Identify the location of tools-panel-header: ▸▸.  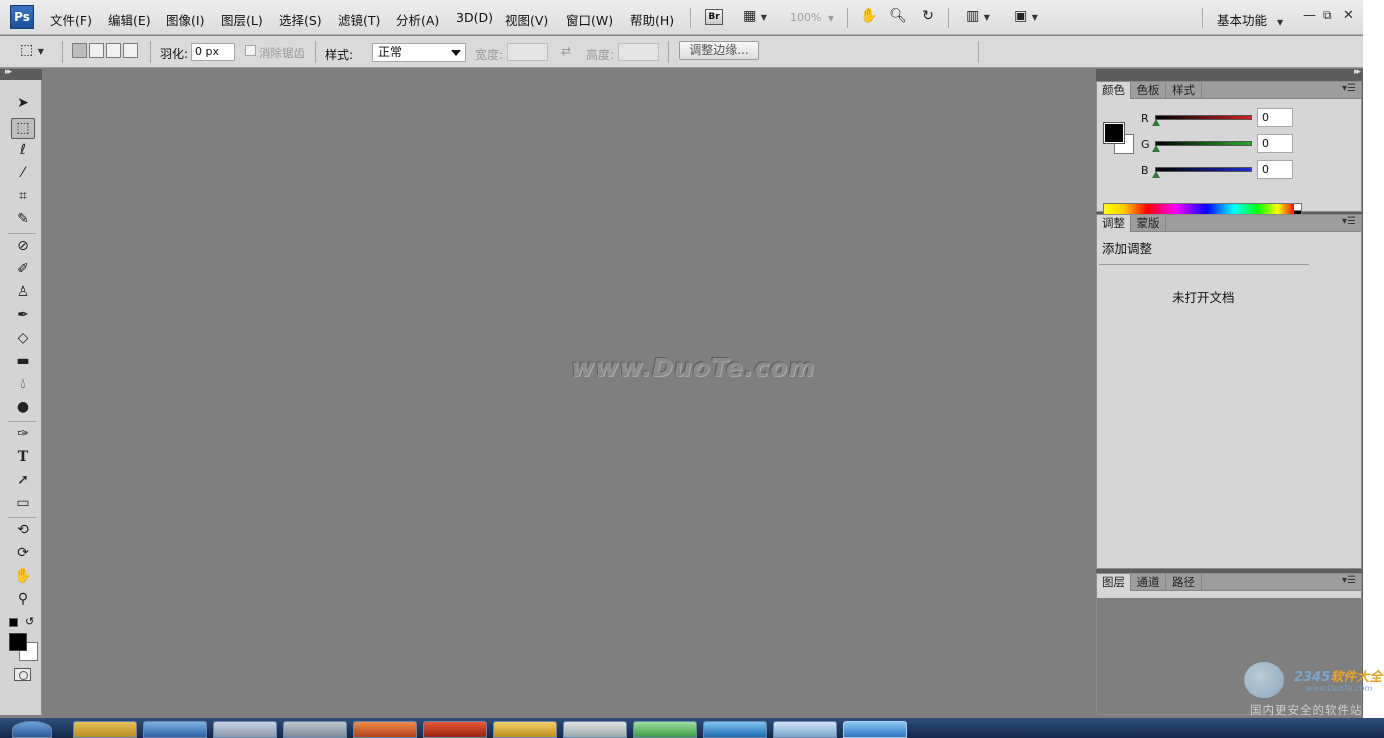
(21, 73).